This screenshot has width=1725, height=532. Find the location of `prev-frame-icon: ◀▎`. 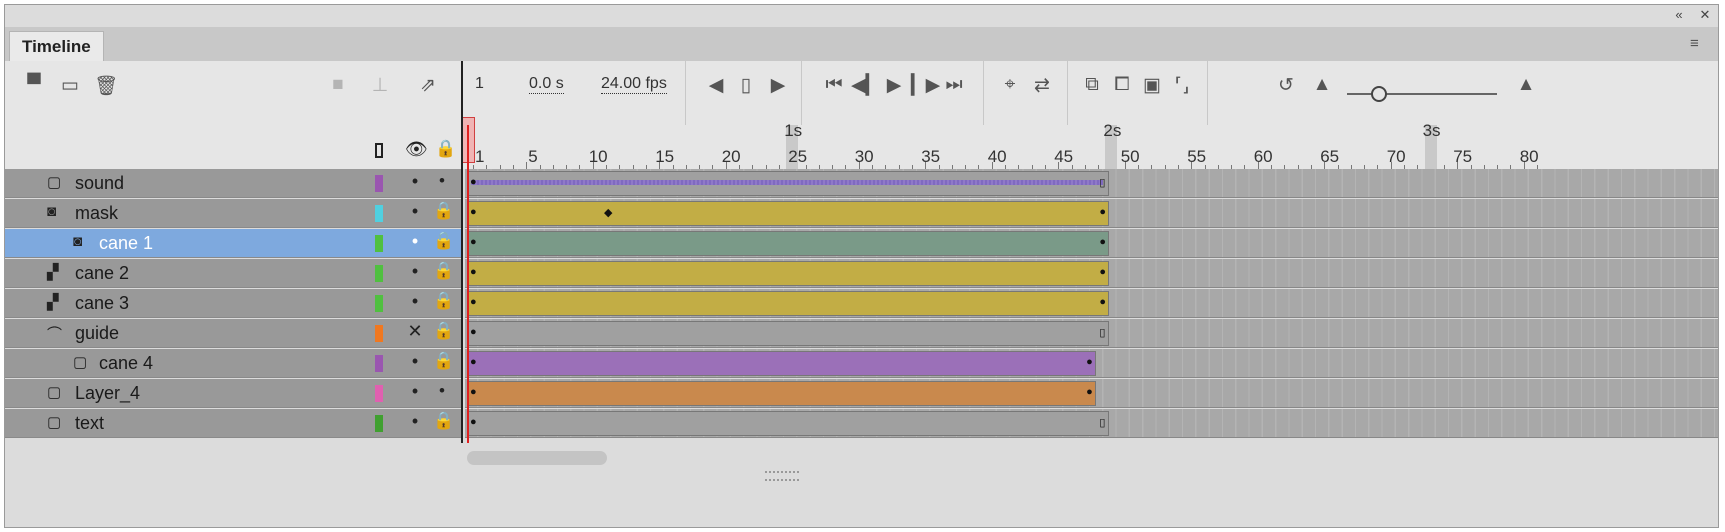

prev-frame-icon: ◀▎ is located at coordinates (865, 85).